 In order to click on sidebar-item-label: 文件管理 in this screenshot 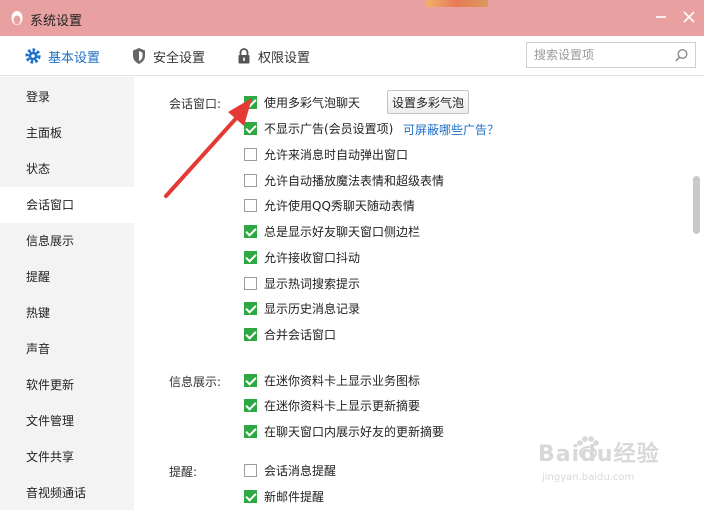, I will do `click(50, 421)`.